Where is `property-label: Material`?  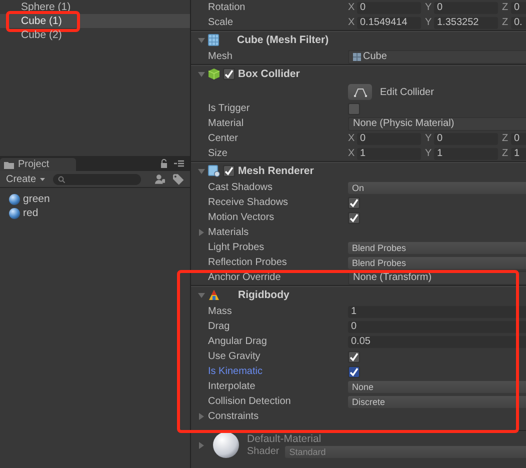
property-label: Material is located at coordinates (226, 123).